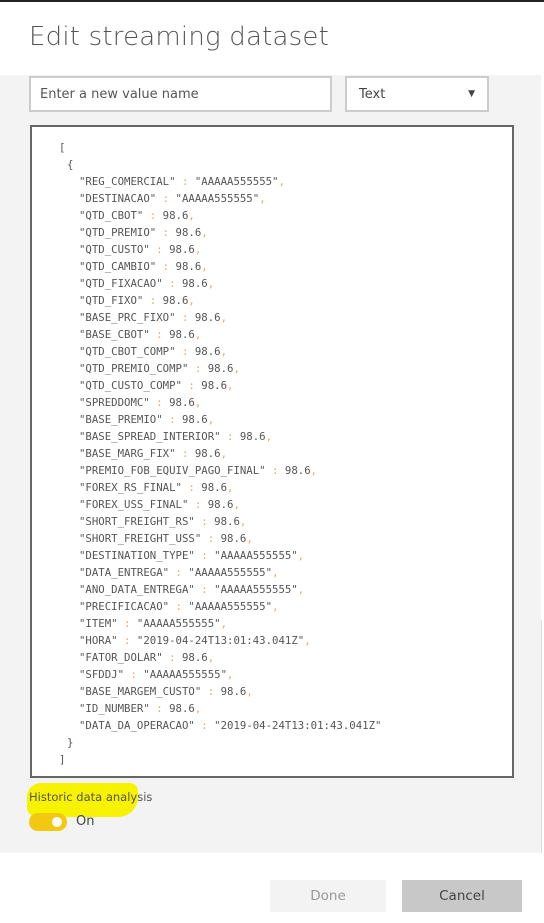  What do you see at coordinates (272, 436) in the screenshot?
I see `json-field-line: "BASE_SPREAD_INTERIOR" : 98.6,` at bounding box center [272, 436].